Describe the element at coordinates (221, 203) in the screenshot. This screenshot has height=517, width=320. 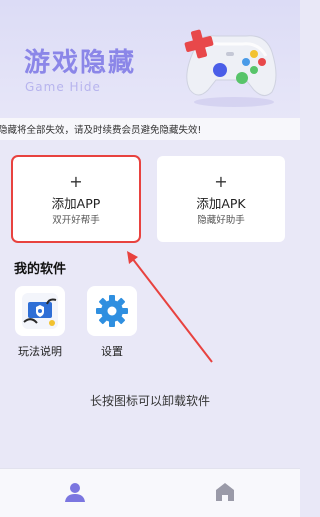
I see `add-apk-label: 添加APK` at that location.